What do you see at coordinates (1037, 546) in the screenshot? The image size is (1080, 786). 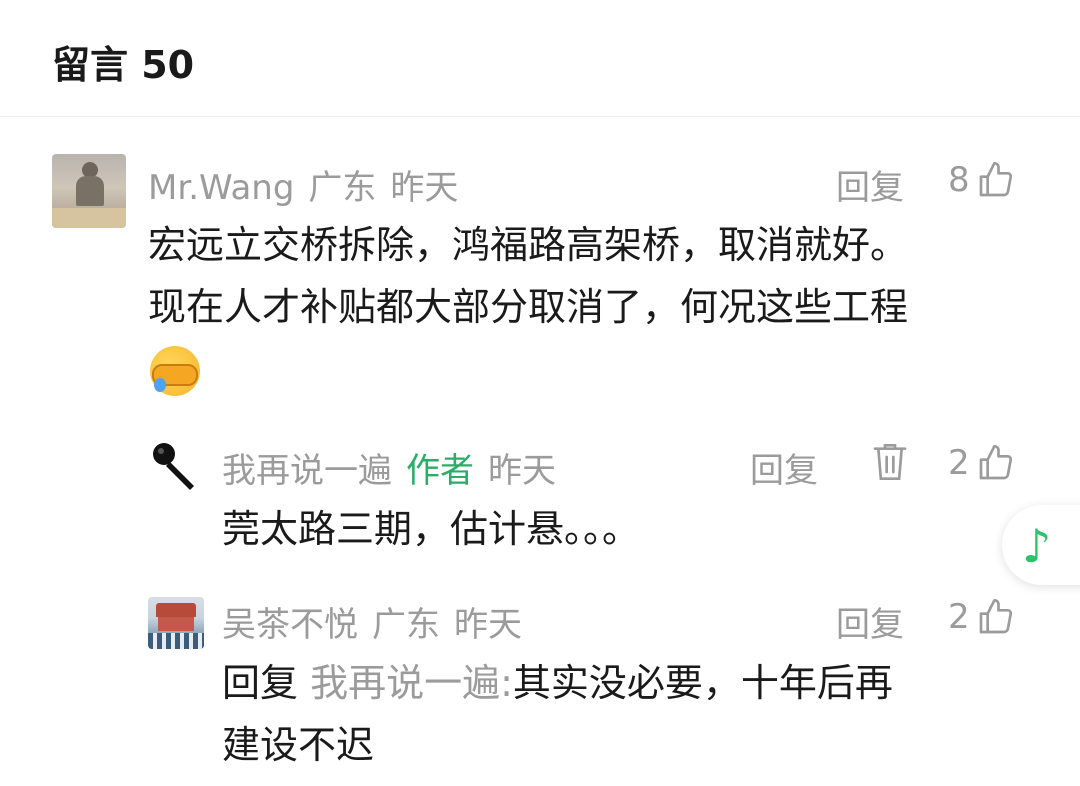 I see `music-note-icon: ♪` at bounding box center [1037, 546].